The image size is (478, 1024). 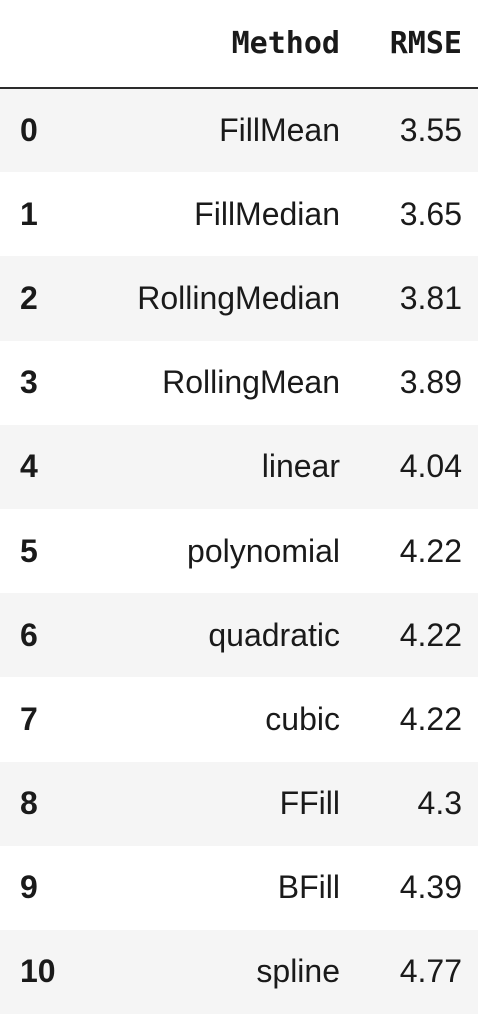 I want to click on rmse-cell: 3.81, so click(x=430, y=297).